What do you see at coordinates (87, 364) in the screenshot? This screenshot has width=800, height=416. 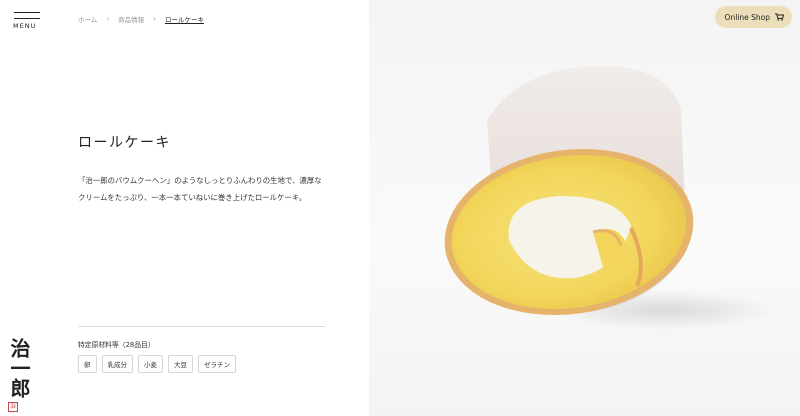 I see `allergen-tag-egg: 卵` at bounding box center [87, 364].